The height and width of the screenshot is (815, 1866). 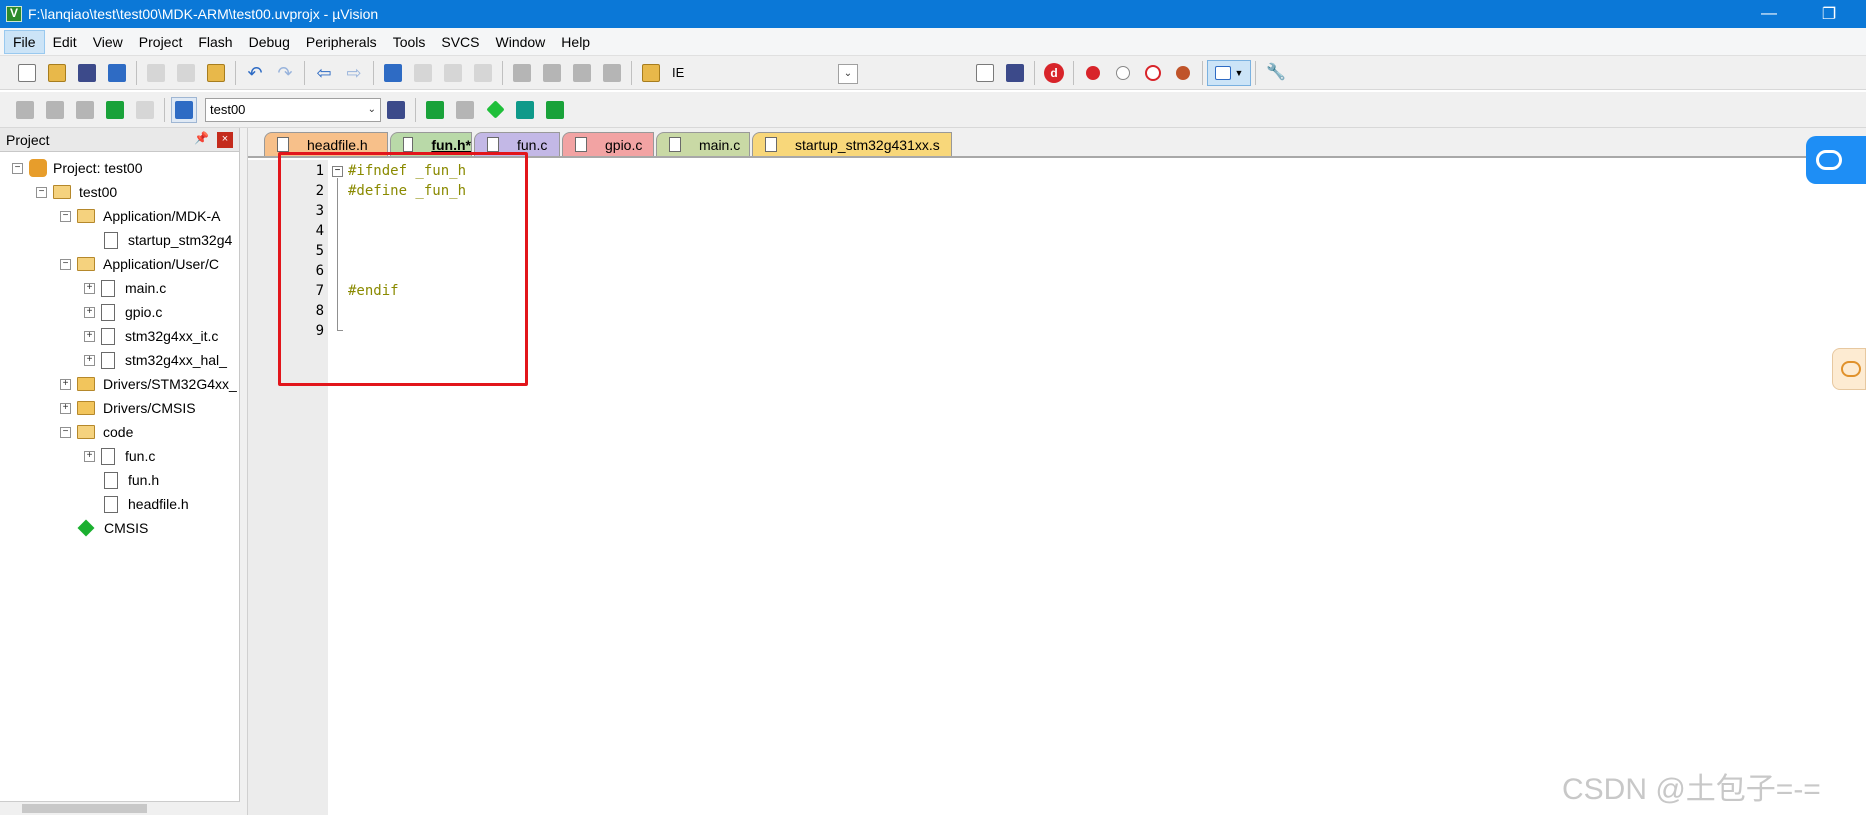 What do you see at coordinates (119, 140) in the screenshot?
I see `project-panel-header: Project 📌 ×` at bounding box center [119, 140].